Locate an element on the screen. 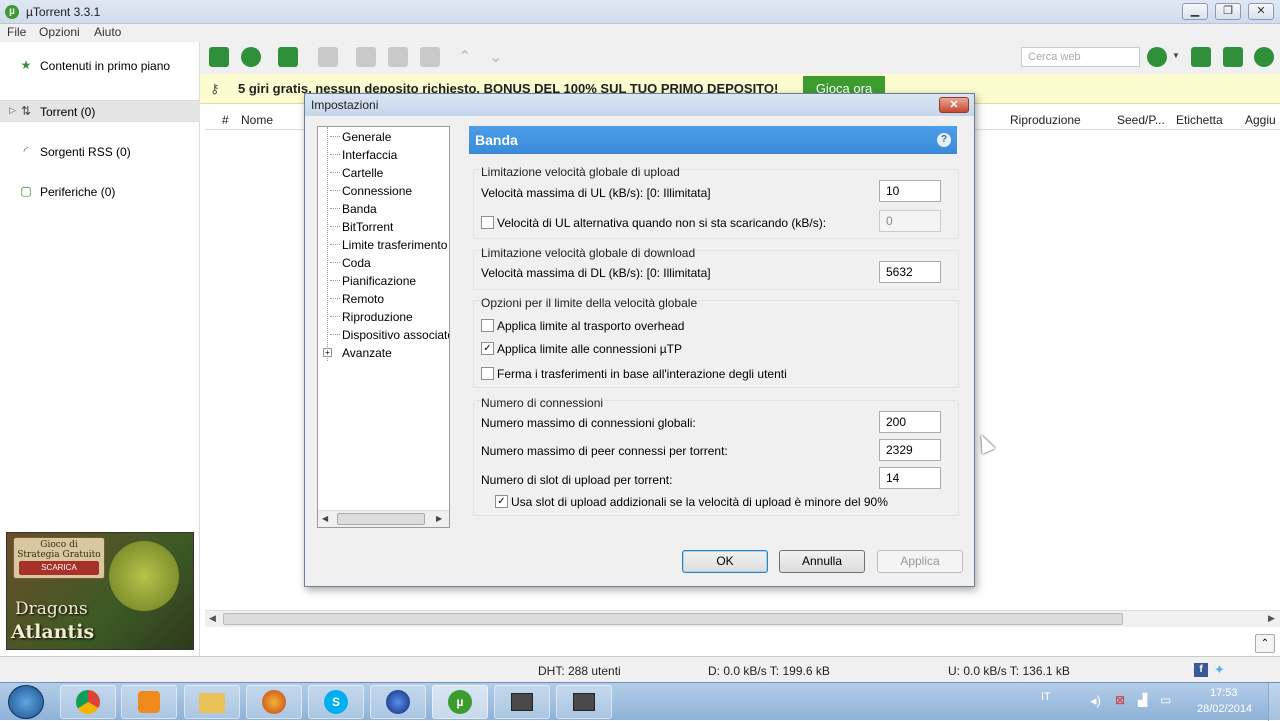  tree-item-folders: Cartelle is located at coordinates (362, 173).